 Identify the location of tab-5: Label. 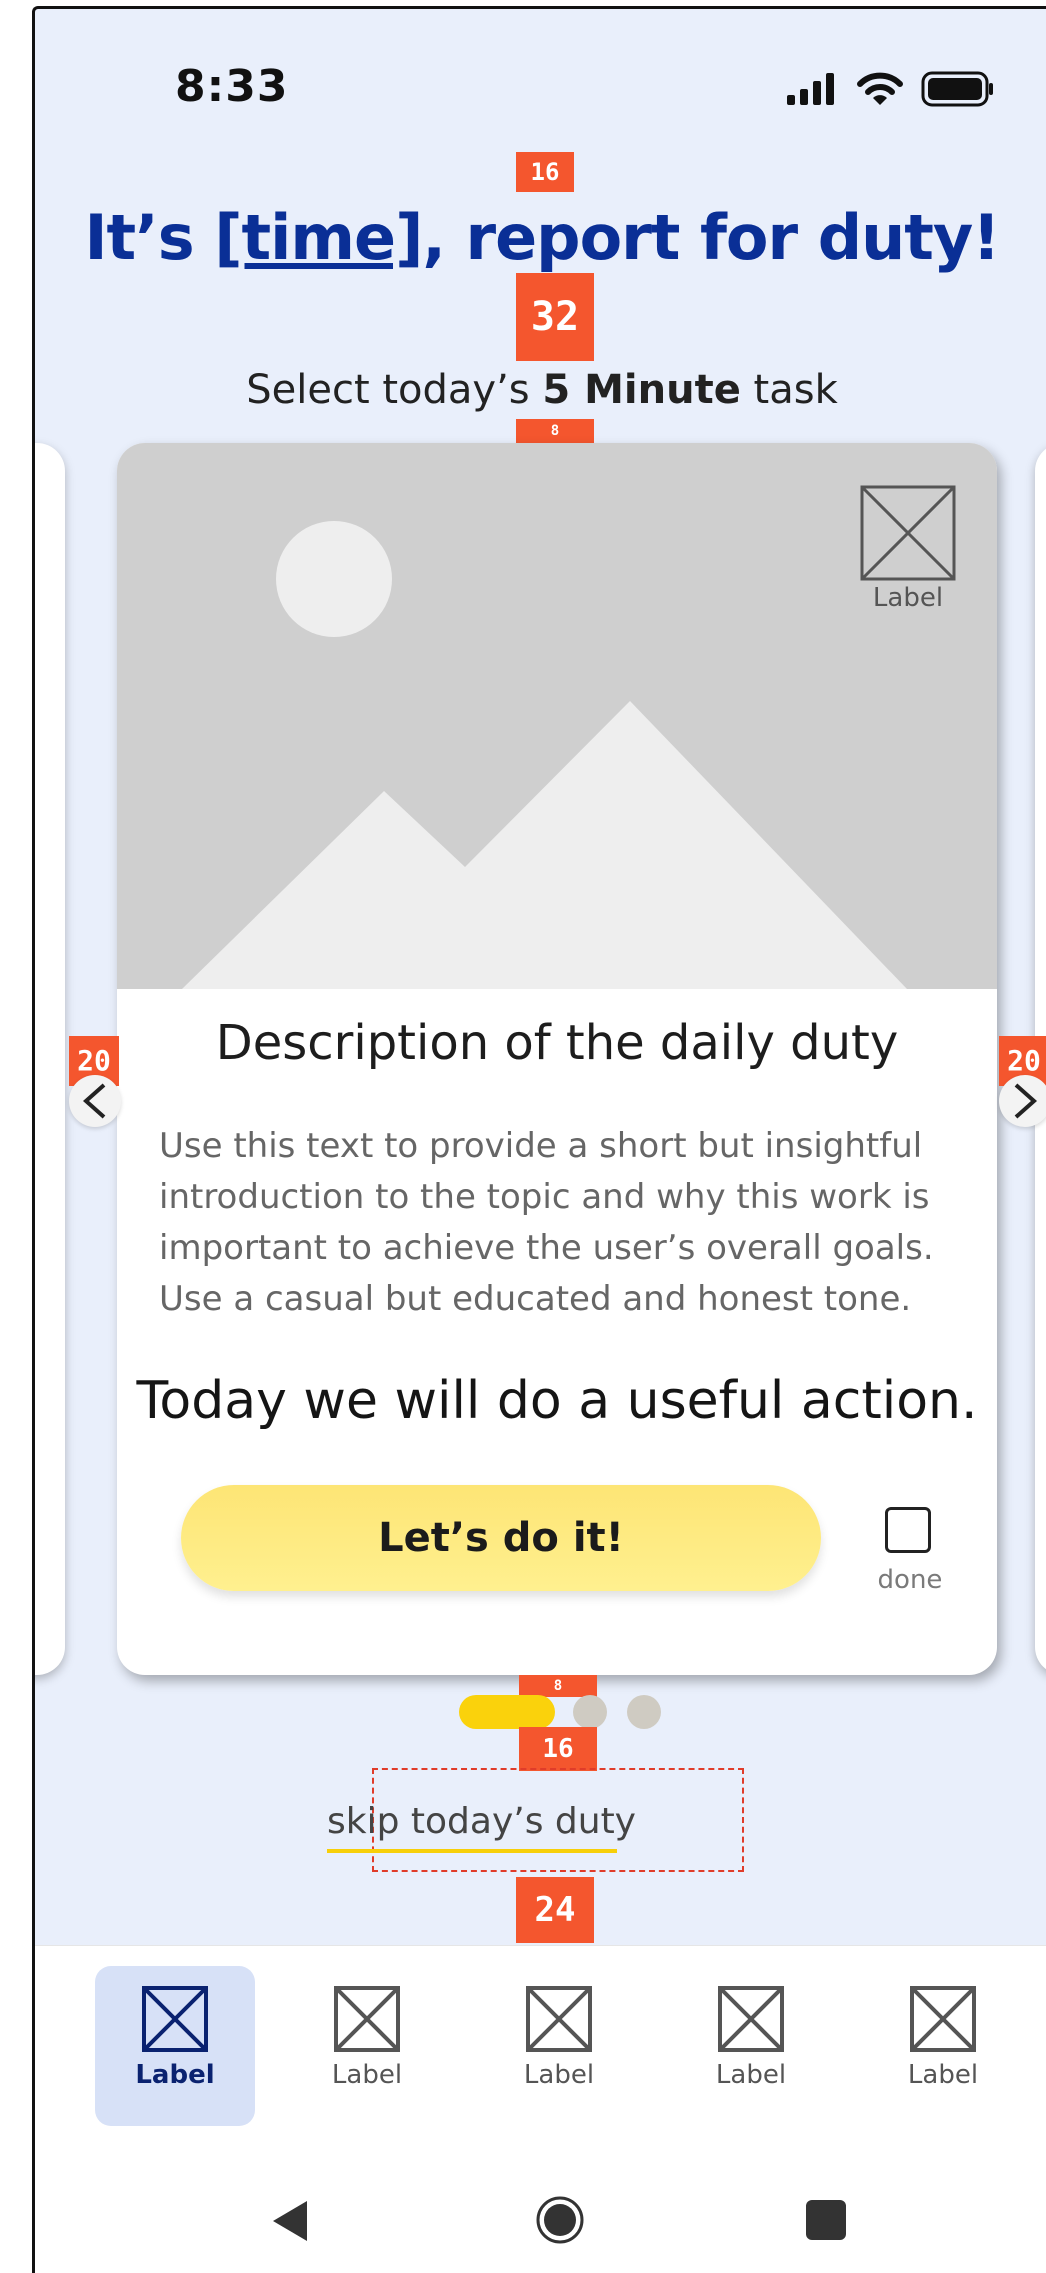
(943, 2046).